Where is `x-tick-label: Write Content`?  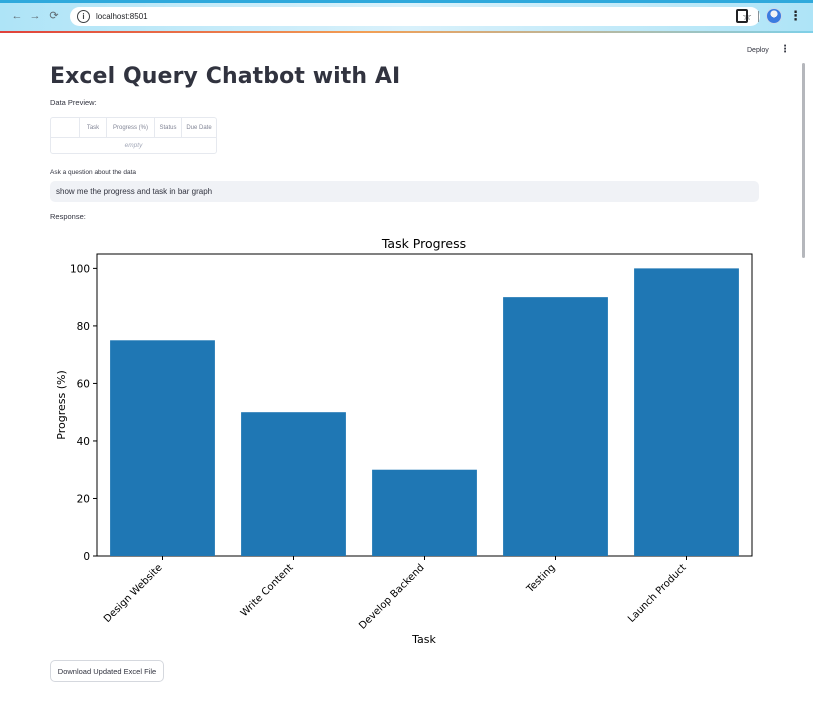 x-tick-label: Write Content is located at coordinates (267, 590).